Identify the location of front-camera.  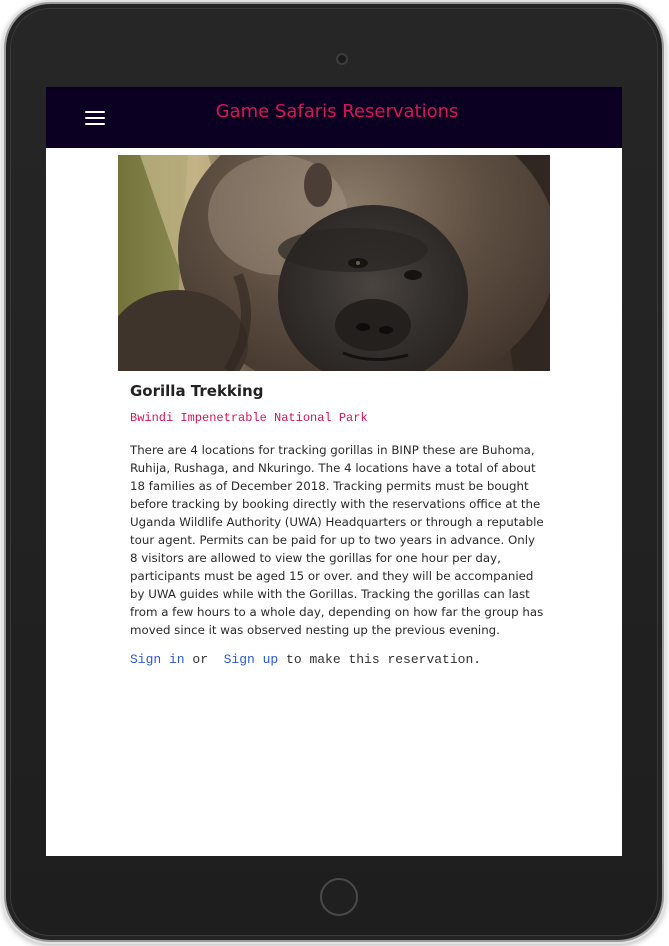
(342, 59).